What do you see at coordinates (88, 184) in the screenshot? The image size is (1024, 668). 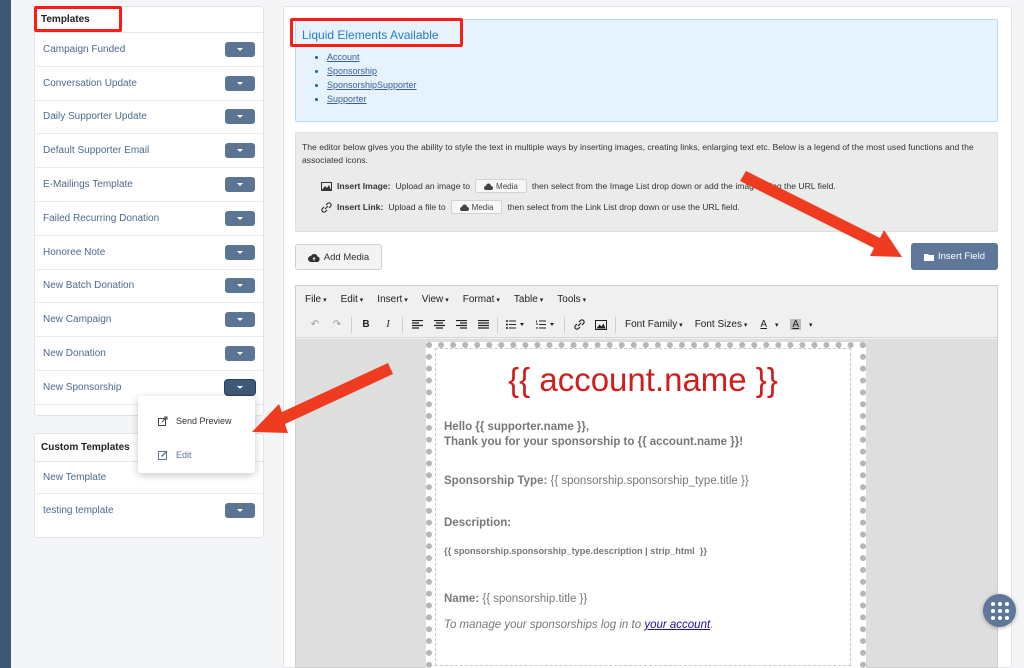 I see `template-name: E-Mailings Template` at bounding box center [88, 184].